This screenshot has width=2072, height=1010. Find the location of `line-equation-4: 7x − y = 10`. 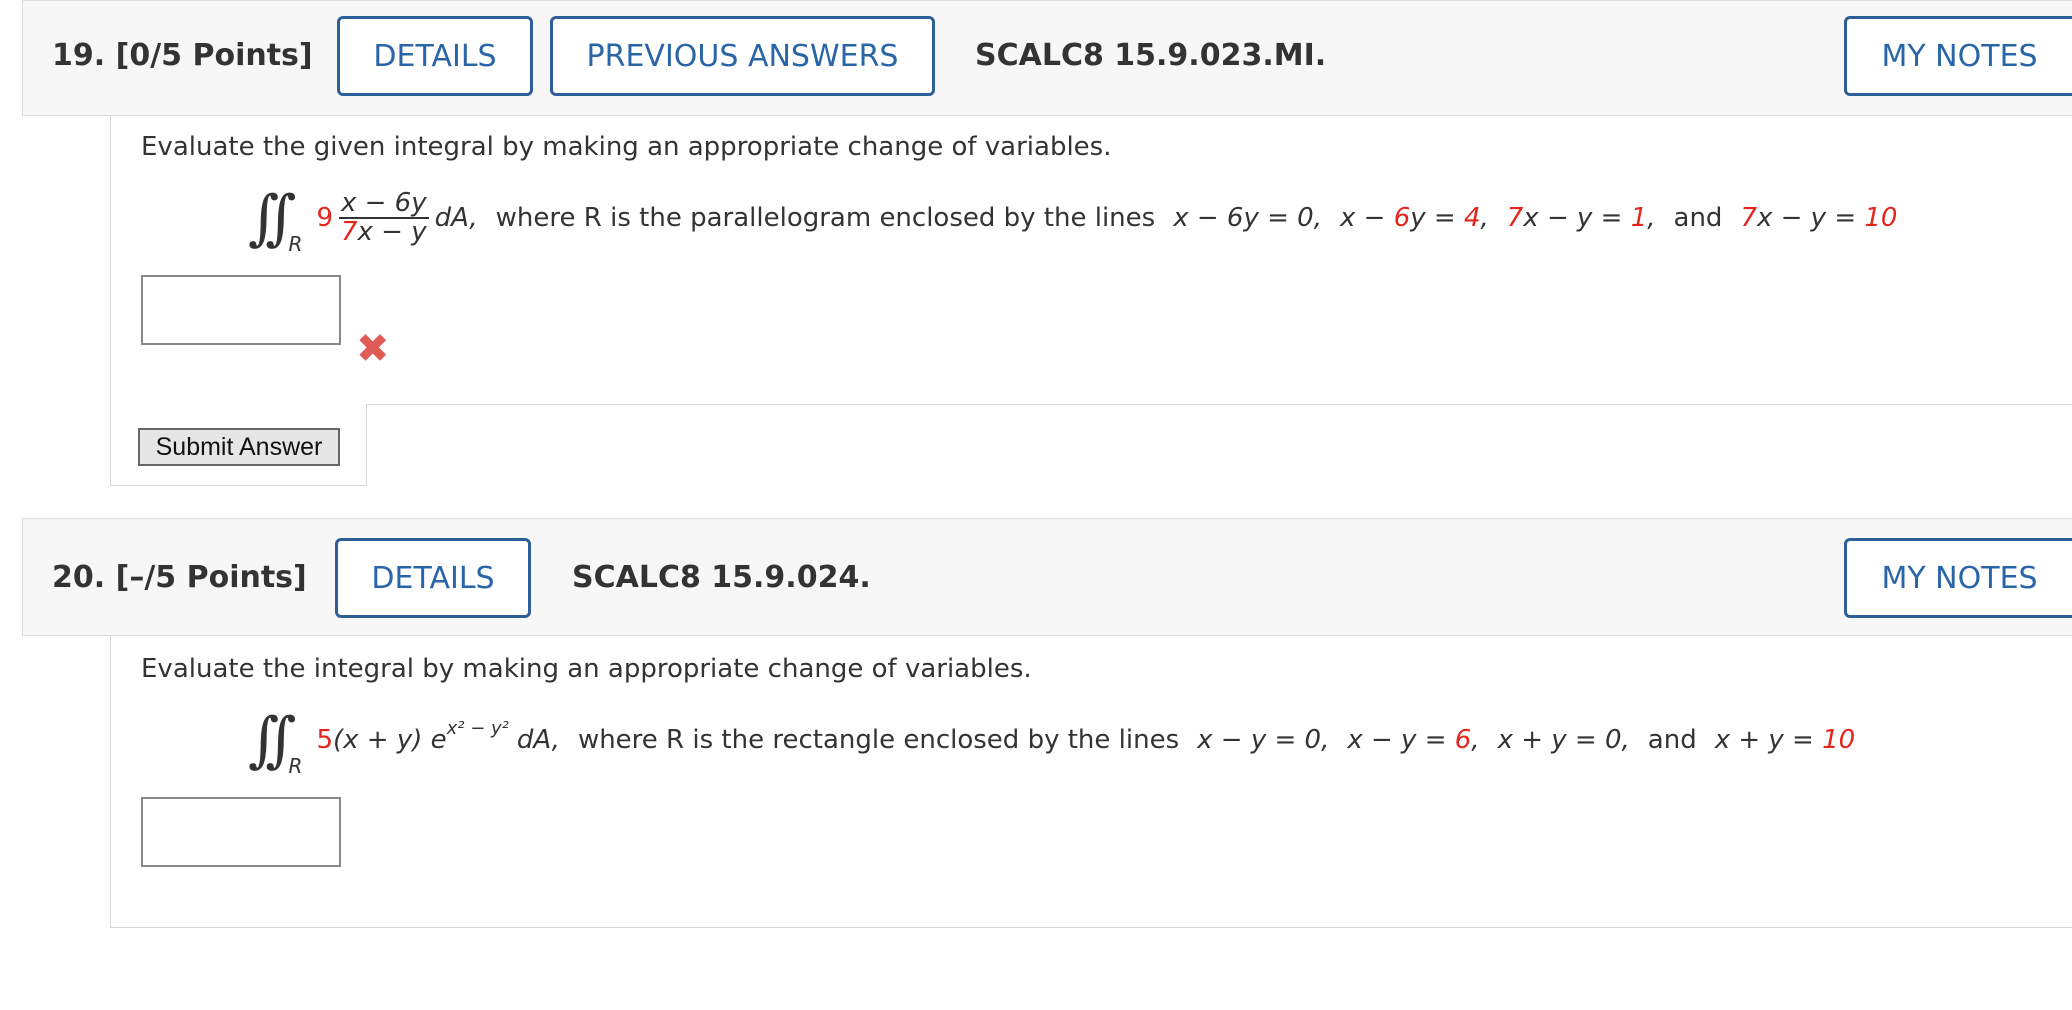

line-equation-4: 7x − y = 10 is located at coordinates (1819, 218).